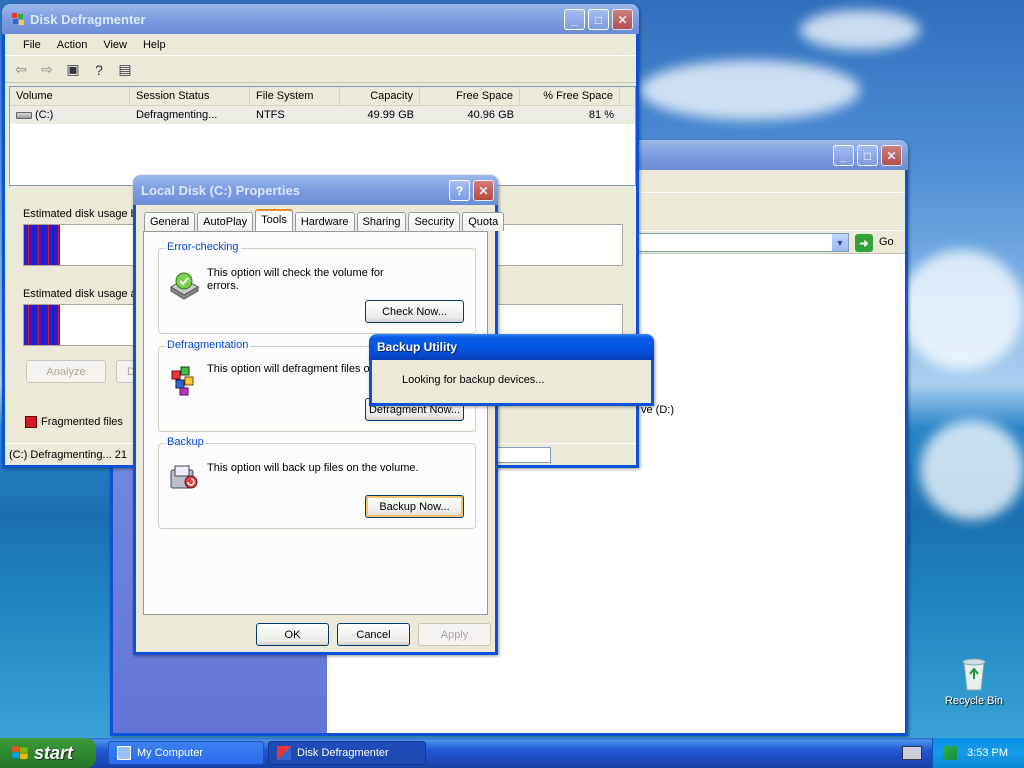  What do you see at coordinates (124, 753) in the screenshot?
I see `computer-icon` at bounding box center [124, 753].